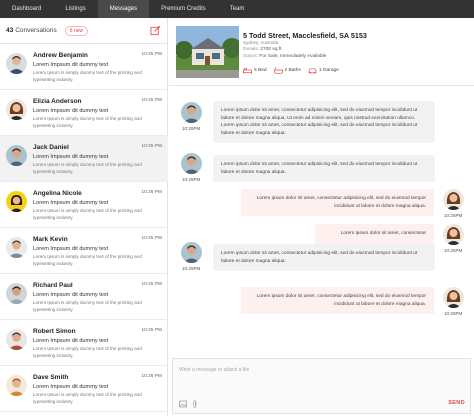 This screenshot has width=474, height=416. What do you see at coordinates (321, 370) in the screenshot?
I see `message-input` at bounding box center [321, 370].